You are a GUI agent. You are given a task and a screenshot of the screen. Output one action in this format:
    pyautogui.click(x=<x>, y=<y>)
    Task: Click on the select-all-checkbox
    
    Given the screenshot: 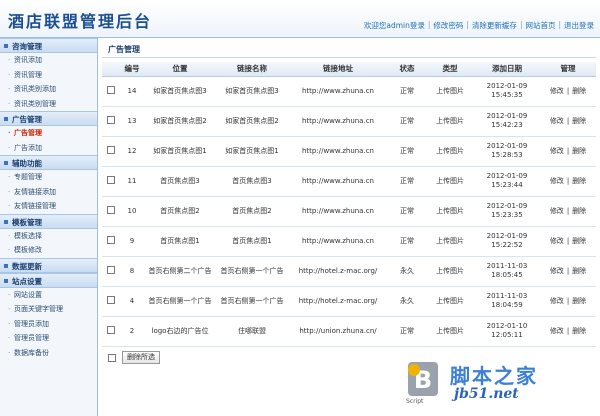 What is the action you would take?
    pyautogui.click(x=112, y=357)
    